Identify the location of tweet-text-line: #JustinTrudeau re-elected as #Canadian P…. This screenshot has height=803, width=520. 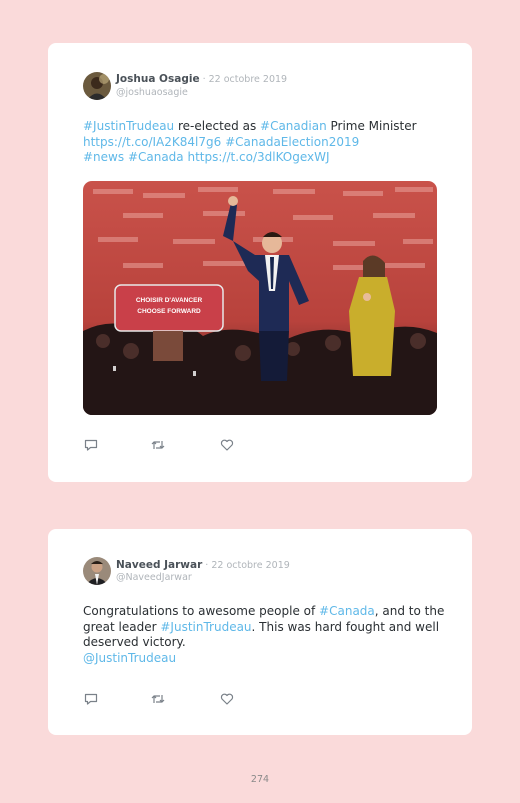
(268, 127).